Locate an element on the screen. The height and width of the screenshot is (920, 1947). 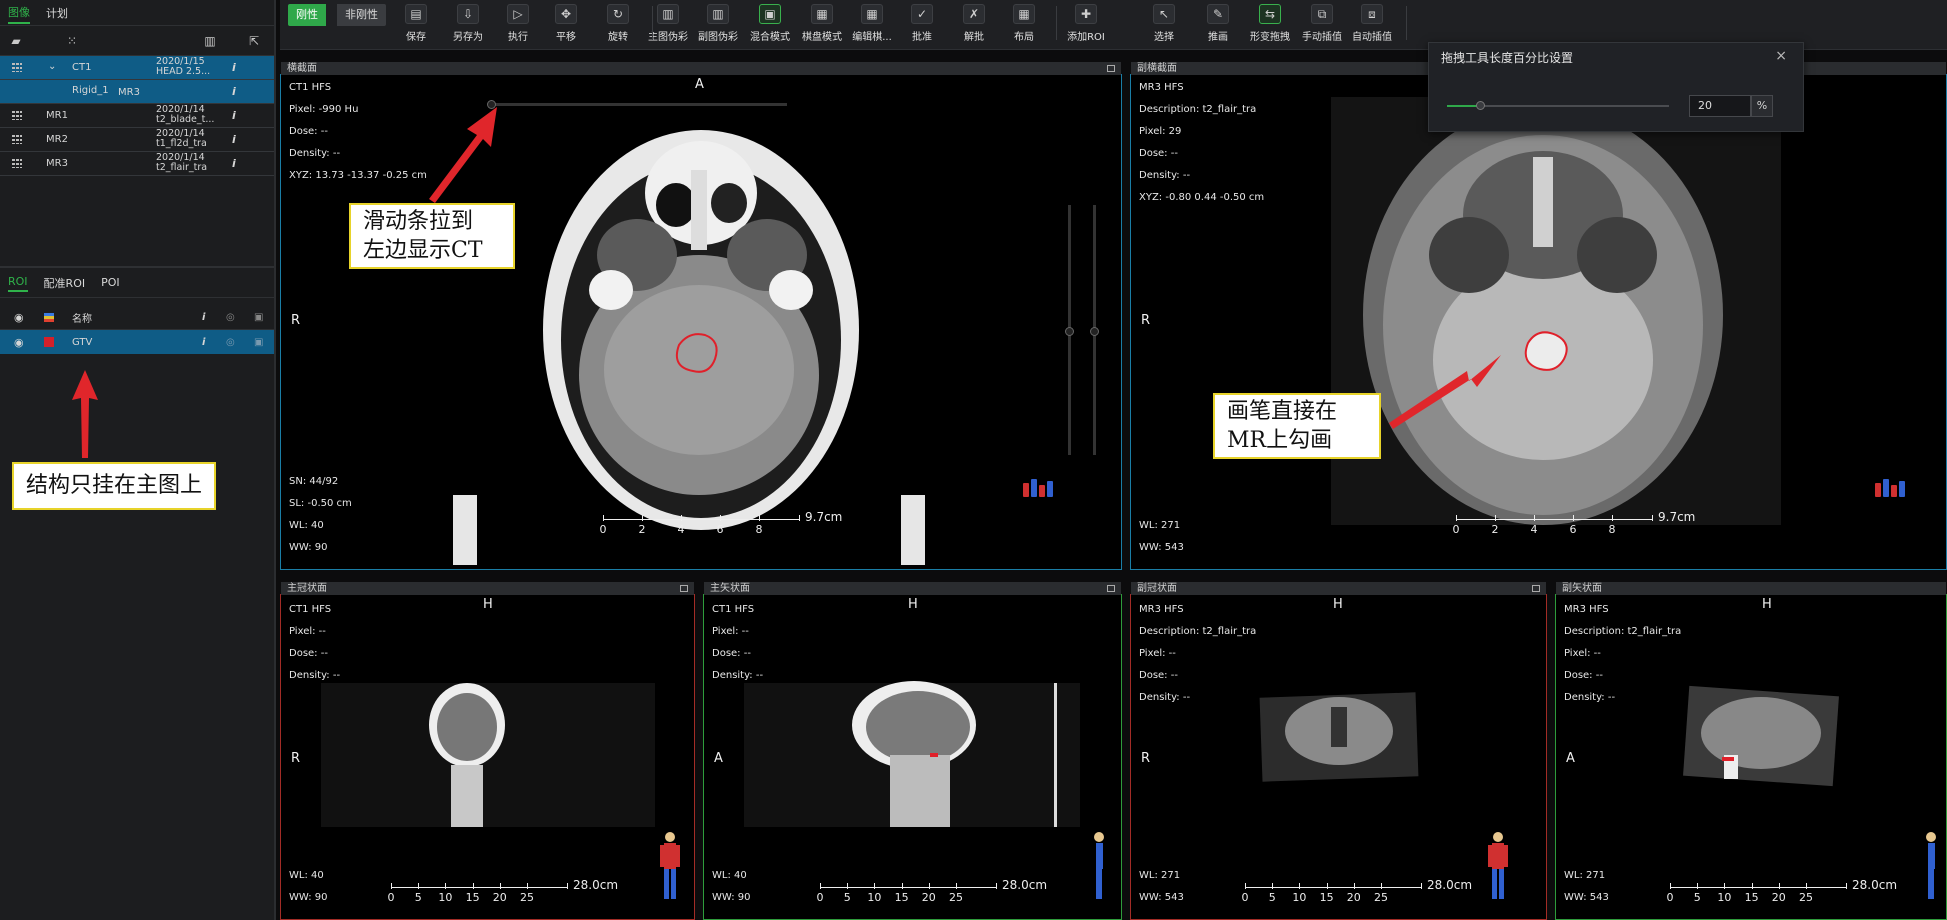
info-line: Description: t2_flair_tra is located at coordinates (1198, 631).